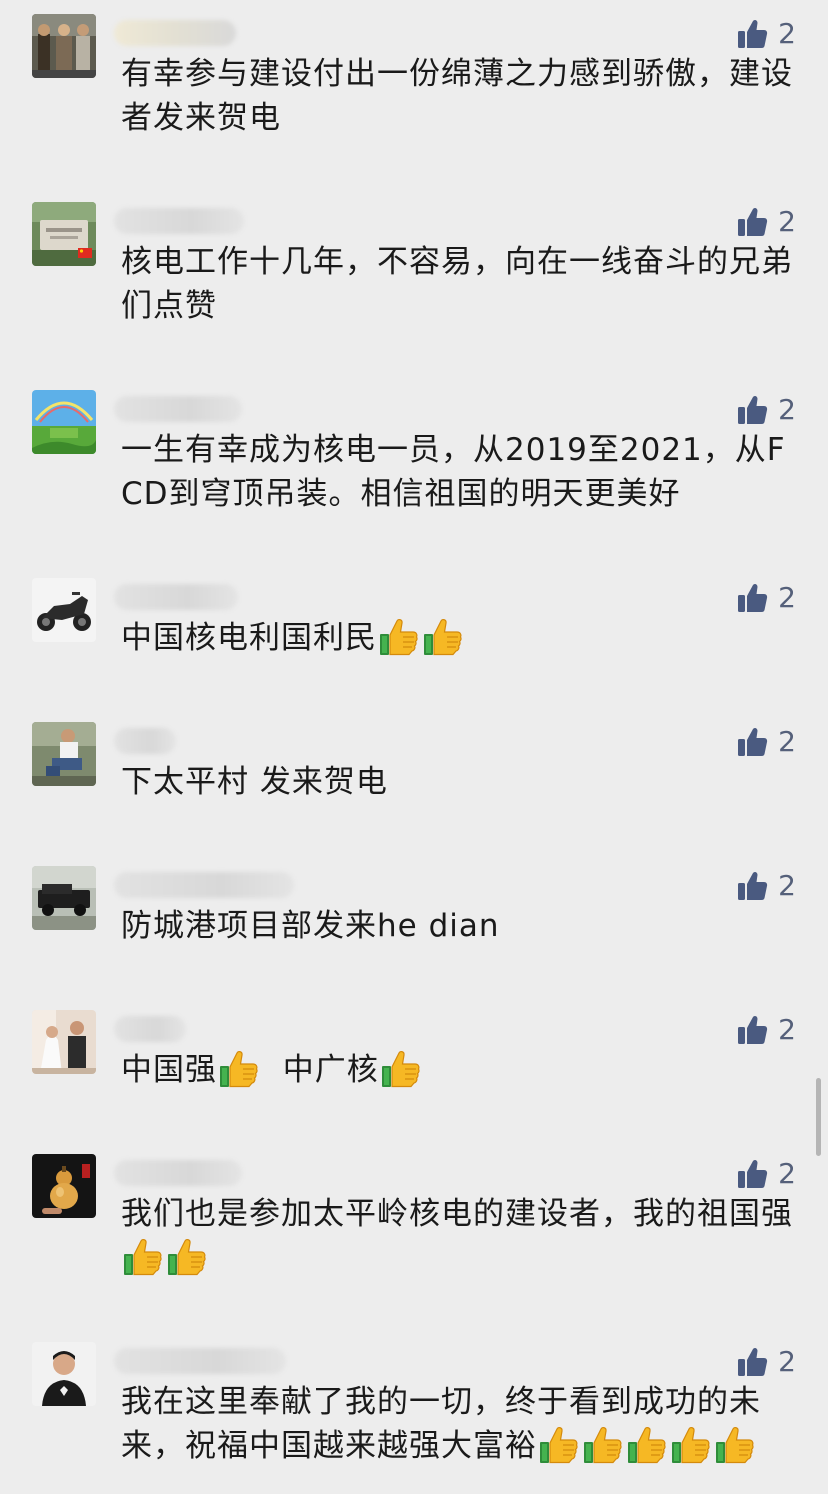  I want to click on comment-text: 我在这里奉献了我的一切，终于看到成功的未来，祝福中国越来越强大富裕, so click(441, 1424).